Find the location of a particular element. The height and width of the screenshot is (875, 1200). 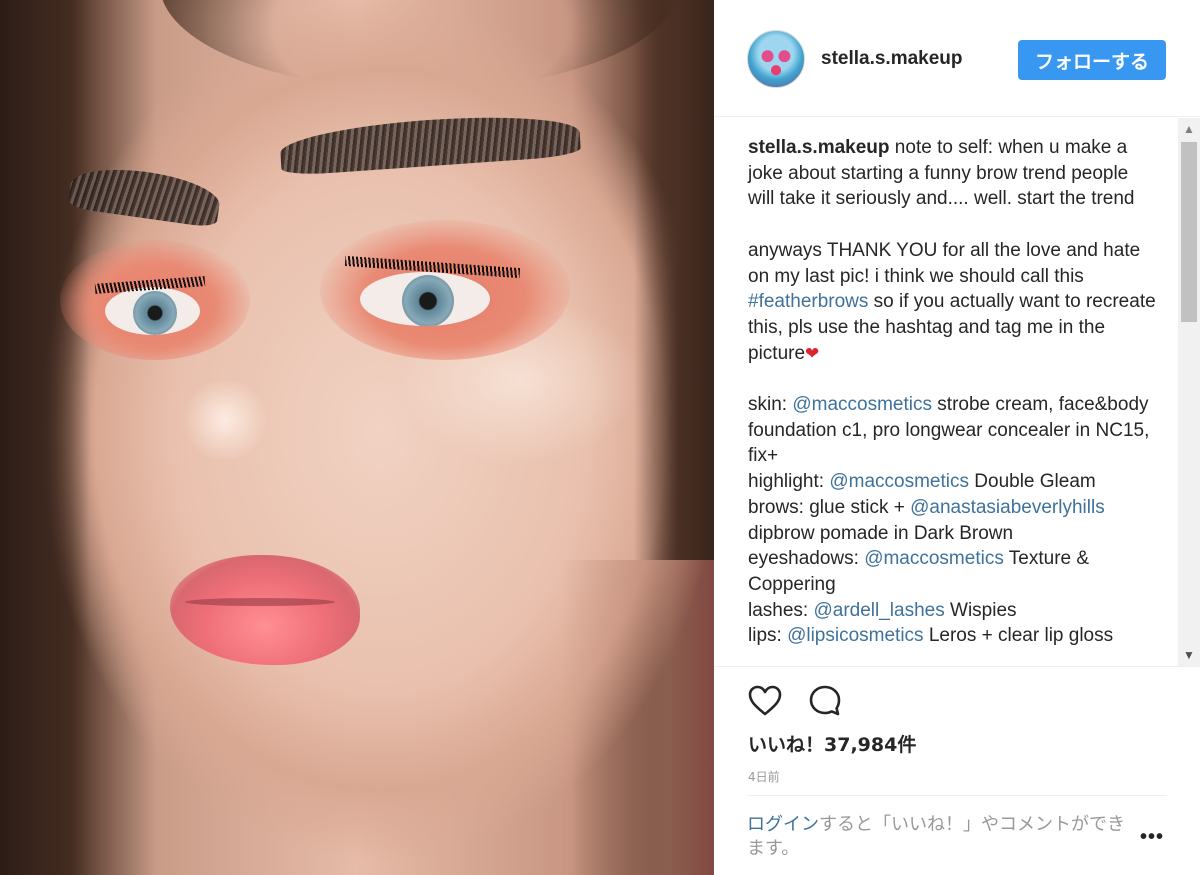

left-eye is located at coordinates (152, 311).